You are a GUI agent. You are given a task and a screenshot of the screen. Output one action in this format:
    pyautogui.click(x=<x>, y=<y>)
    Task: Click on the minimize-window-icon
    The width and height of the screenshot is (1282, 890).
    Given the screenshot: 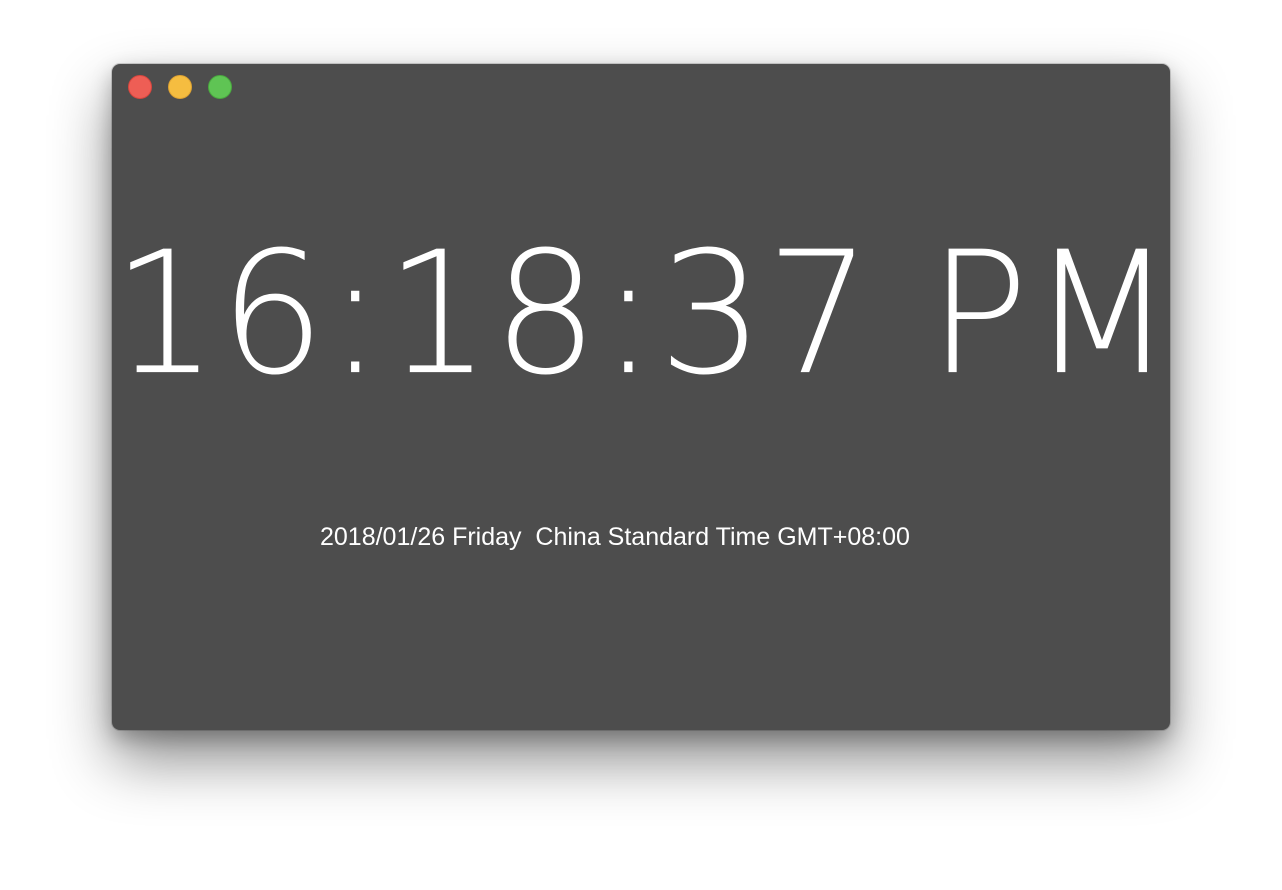 What is the action you would take?
    pyautogui.click(x=180, y=87)
    